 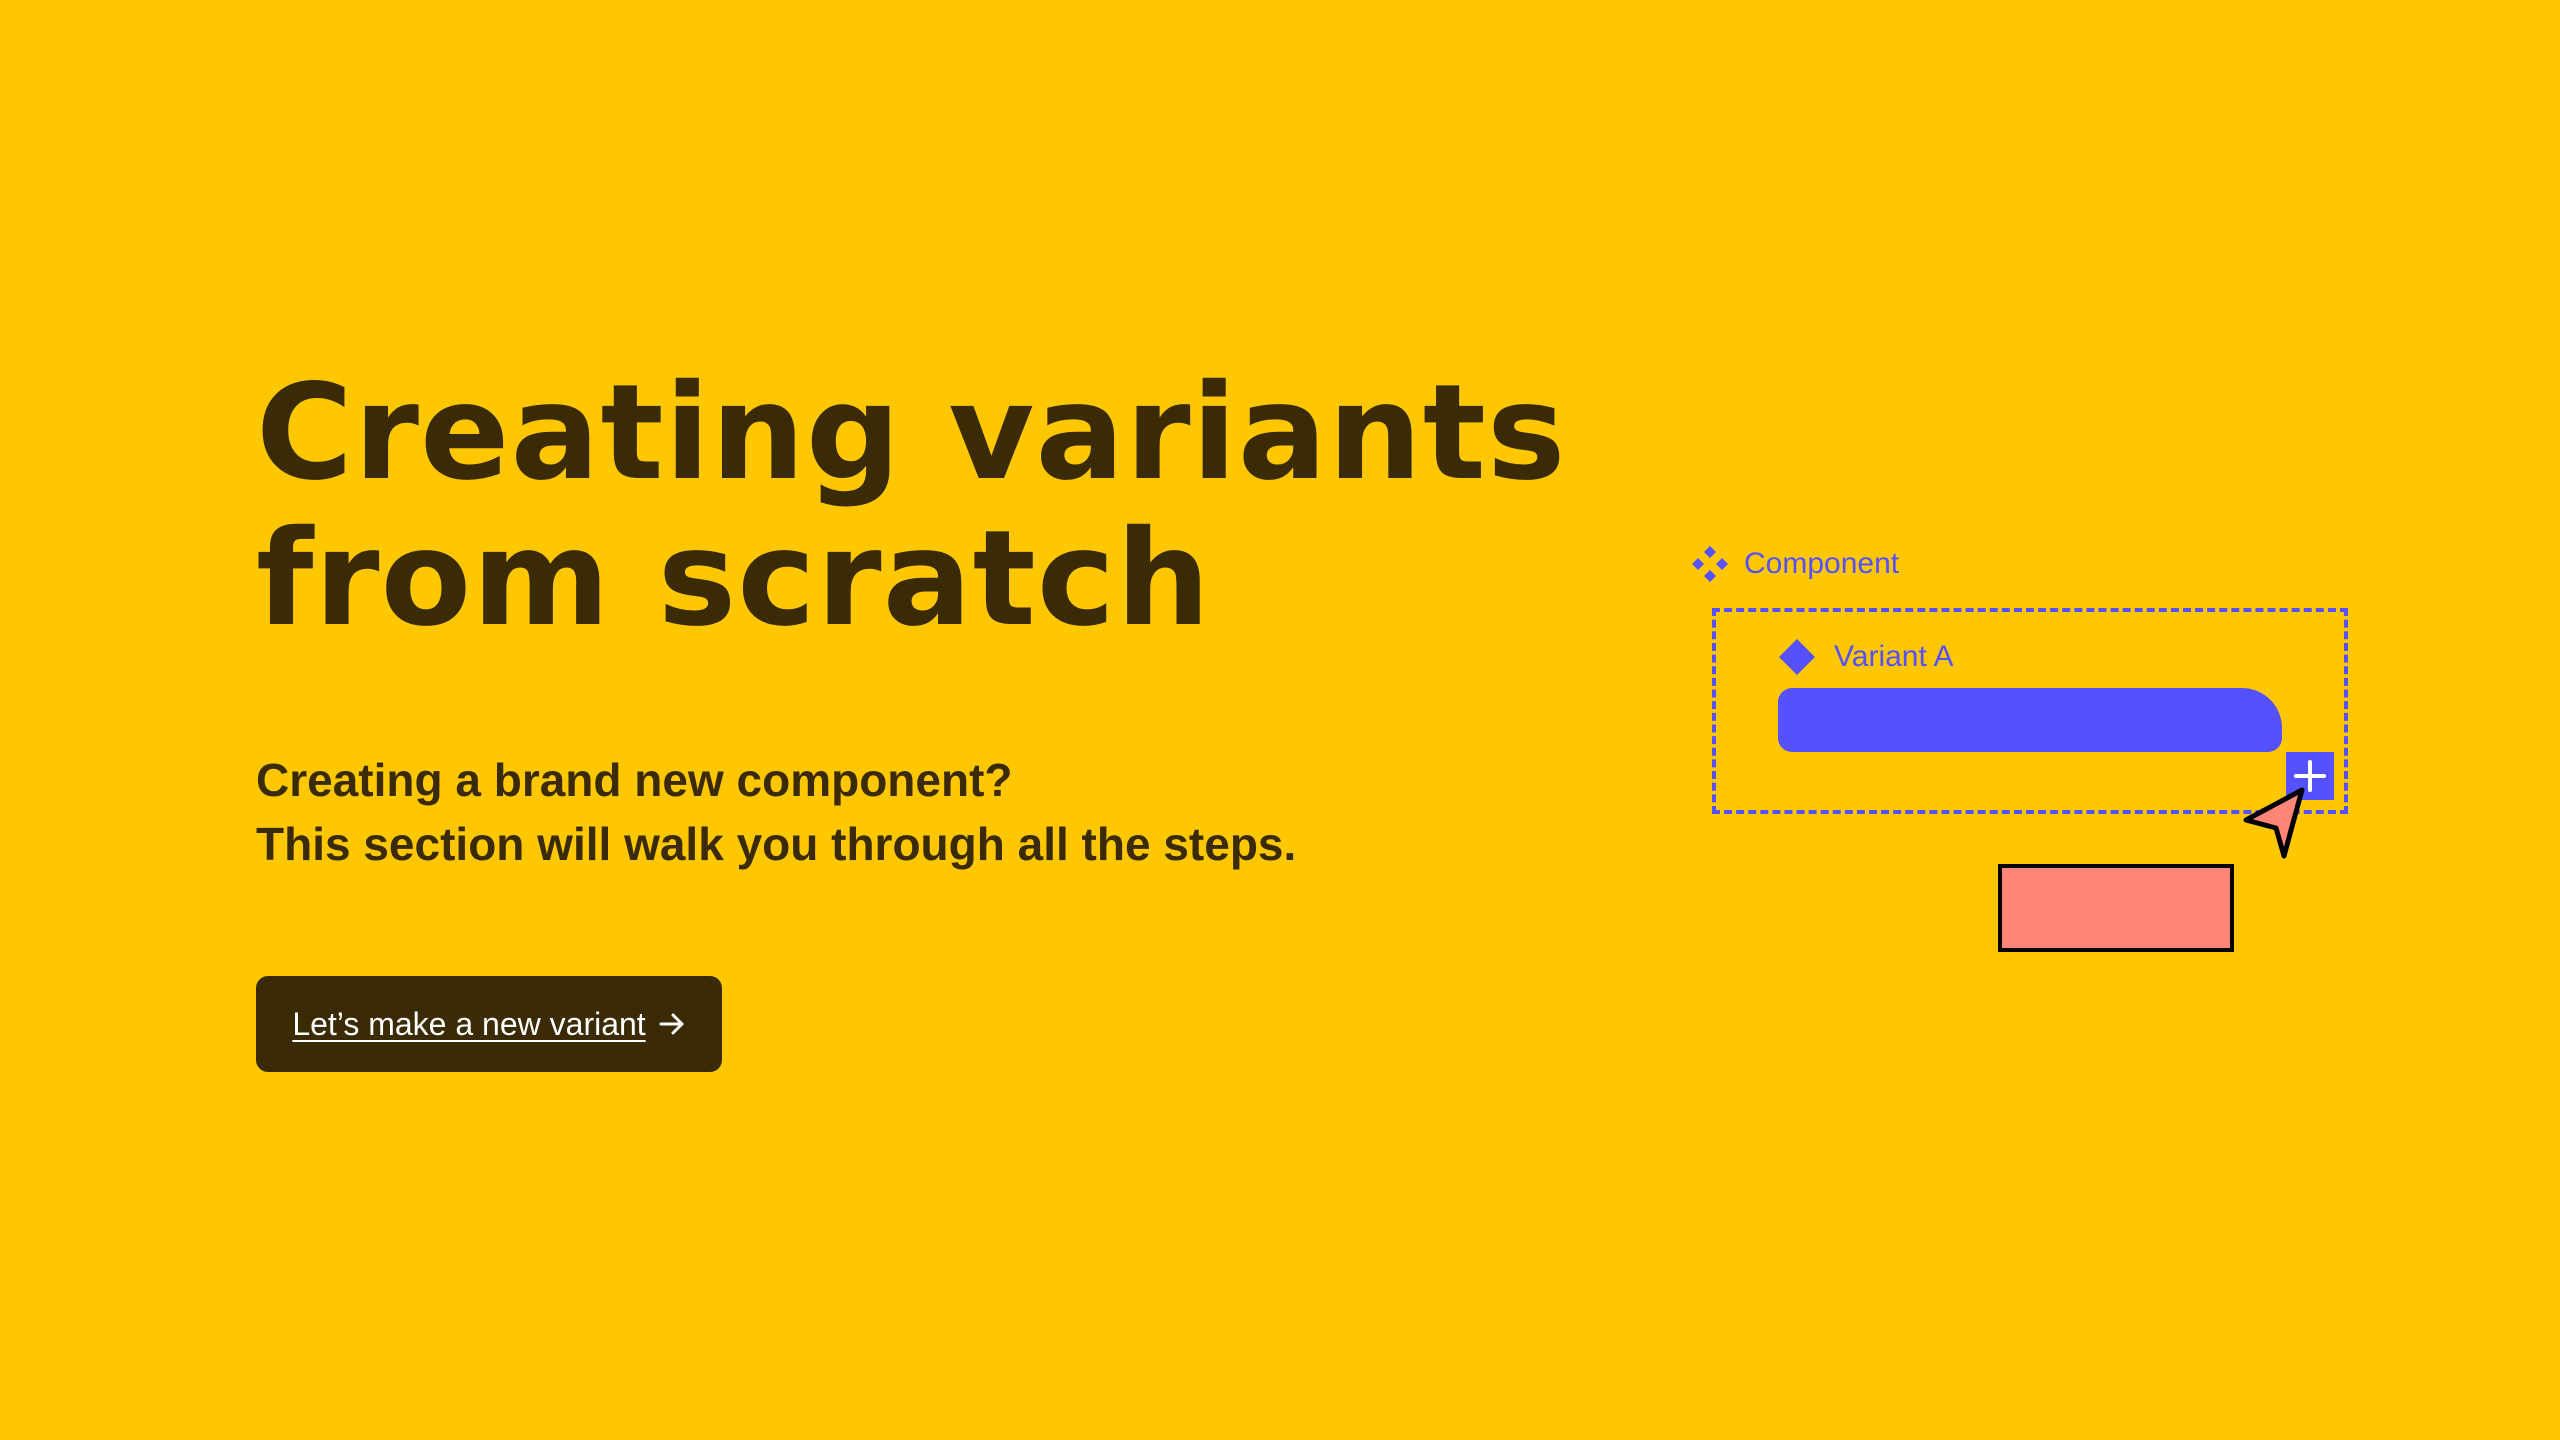 I want to click on cursor-arrow-icon, so click(x=2274, y=823).